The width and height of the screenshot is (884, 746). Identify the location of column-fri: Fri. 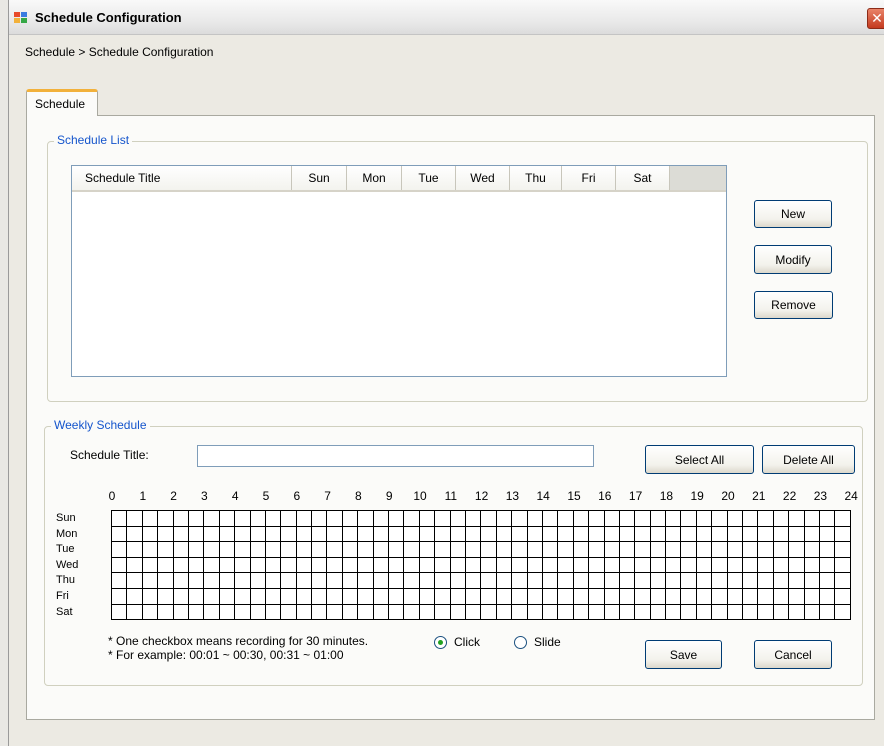
(589, 178).